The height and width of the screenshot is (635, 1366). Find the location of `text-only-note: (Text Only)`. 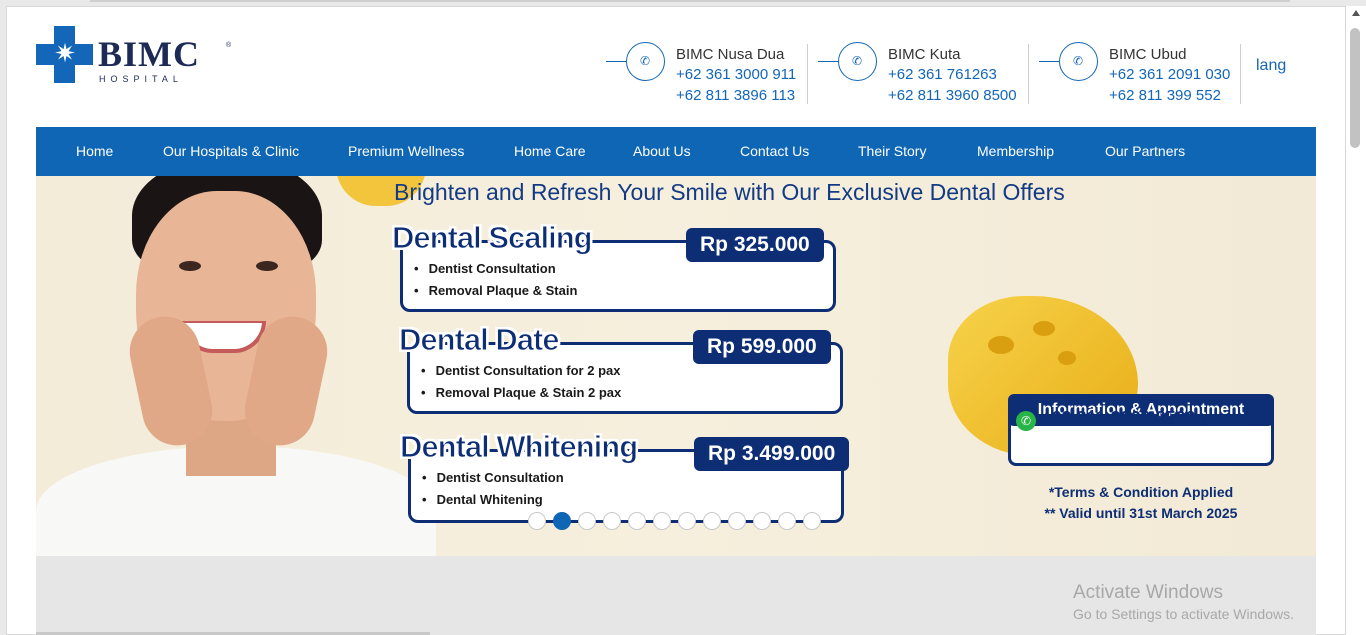

text-only-note: (Text Only) is located at coordinates (1231, 420).